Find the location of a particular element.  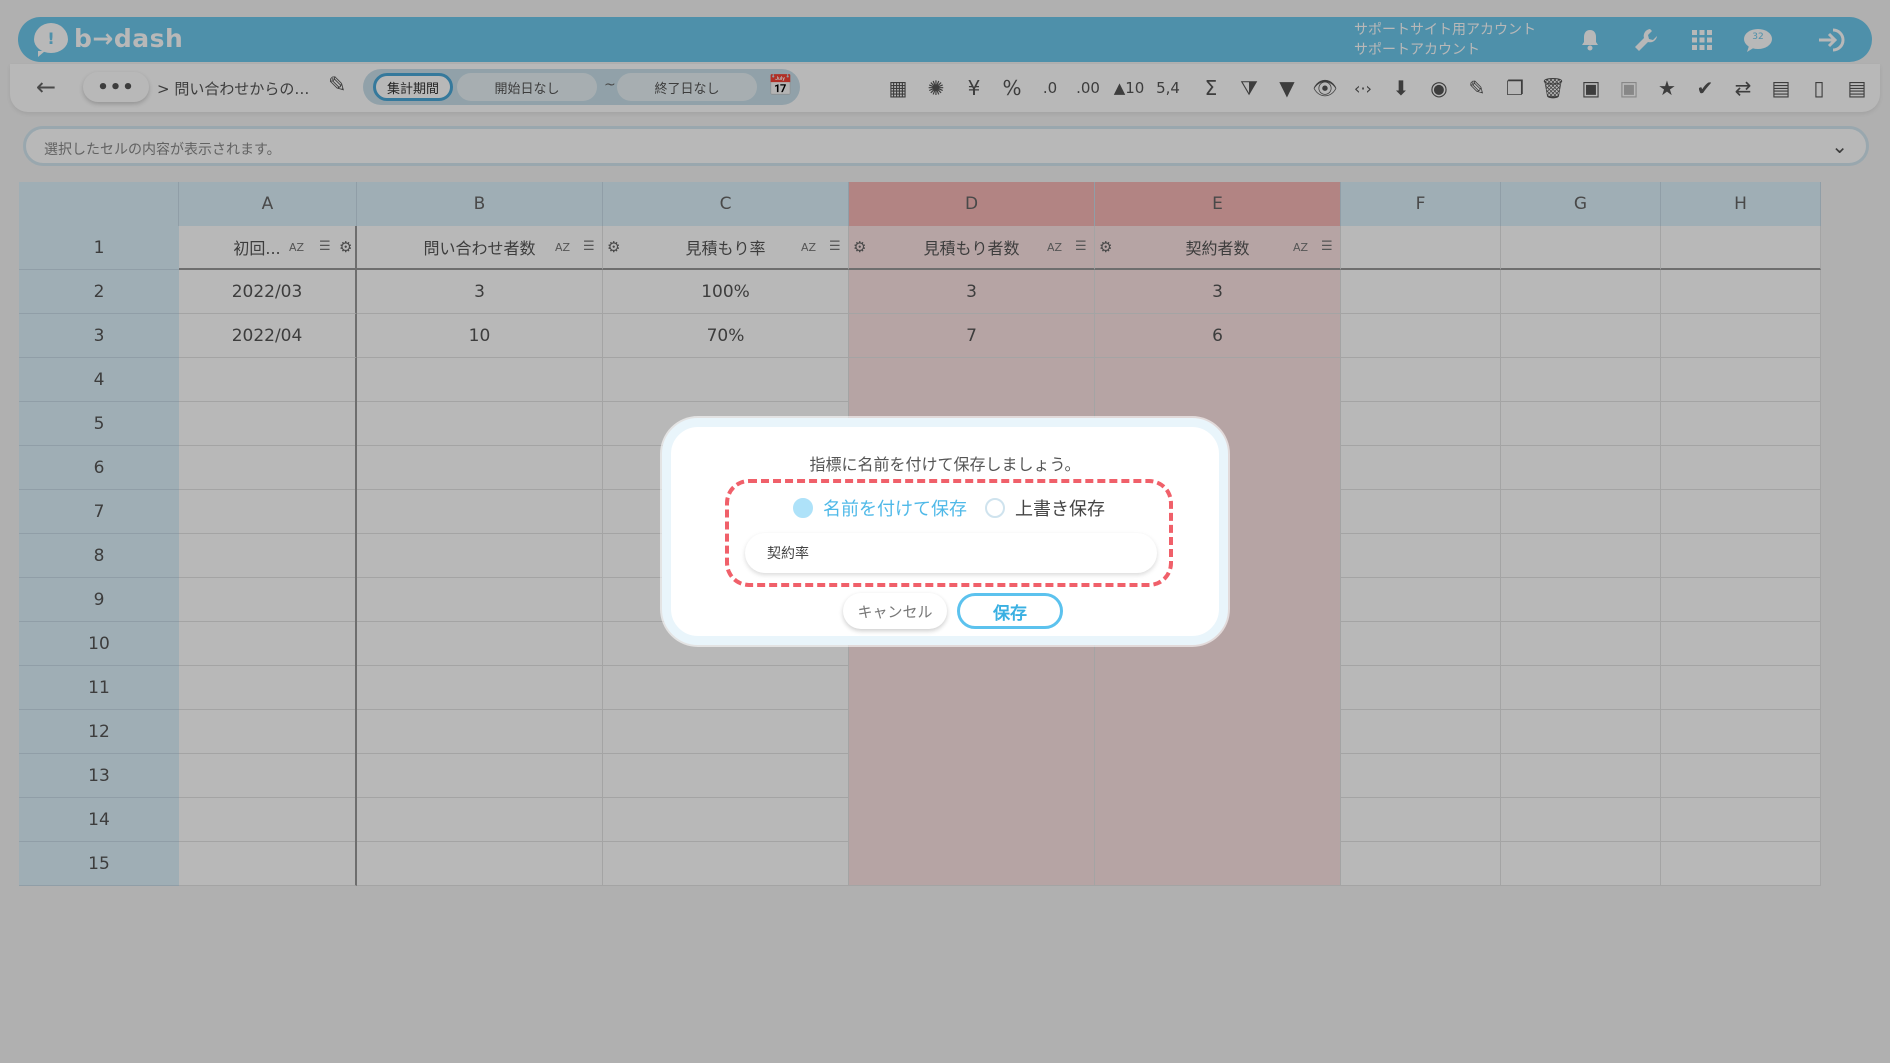

cancel-button: キャンセル is located at coordinates (895, 611).